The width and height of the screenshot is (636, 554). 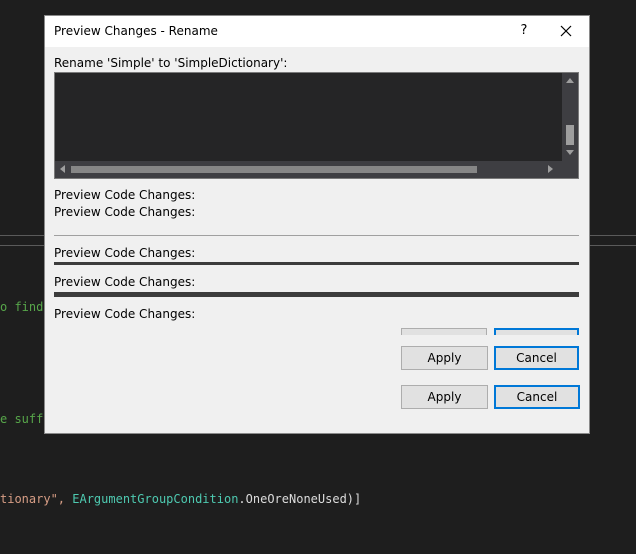 I want to click on help-button: ?, so click(x=524, y=30).